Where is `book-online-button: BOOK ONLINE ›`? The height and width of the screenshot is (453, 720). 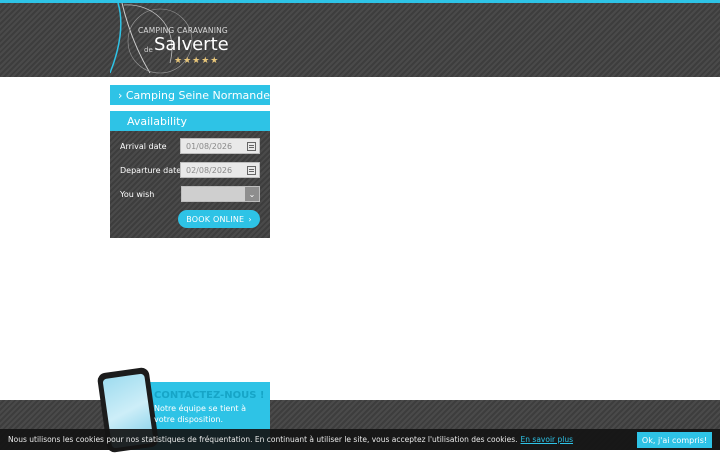
book-online-button: BOOK ONLINE › is located at coordinates (219, 219).